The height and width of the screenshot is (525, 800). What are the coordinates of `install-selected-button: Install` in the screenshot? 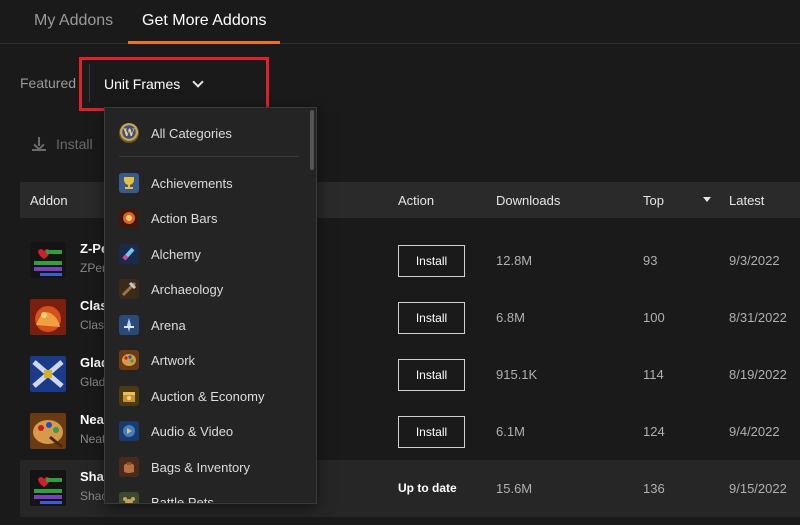 It's located at (62, 144).